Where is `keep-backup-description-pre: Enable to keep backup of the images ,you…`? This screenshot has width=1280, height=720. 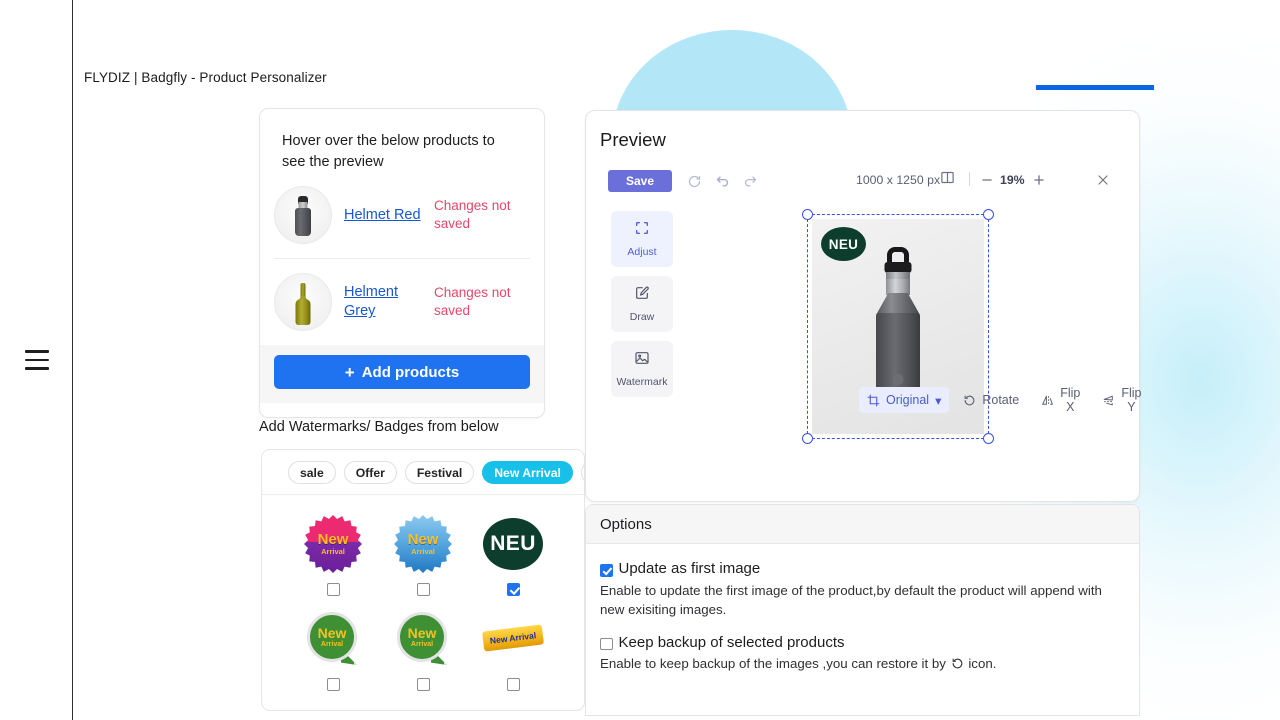
keep-backup-description-pre: Enable to keep backup of the images ,you… is located at coordinates (773, 664).